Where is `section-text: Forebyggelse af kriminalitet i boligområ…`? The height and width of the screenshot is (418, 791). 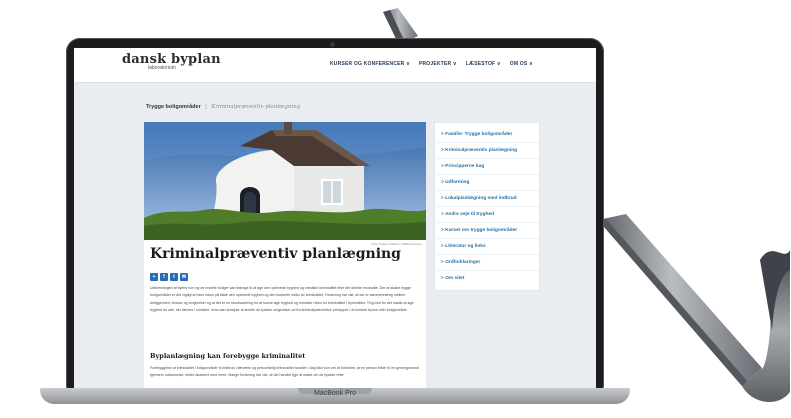 section-text: Forebyggelse af kriminalitet i boligområ… is located at coordinates (284, 372).